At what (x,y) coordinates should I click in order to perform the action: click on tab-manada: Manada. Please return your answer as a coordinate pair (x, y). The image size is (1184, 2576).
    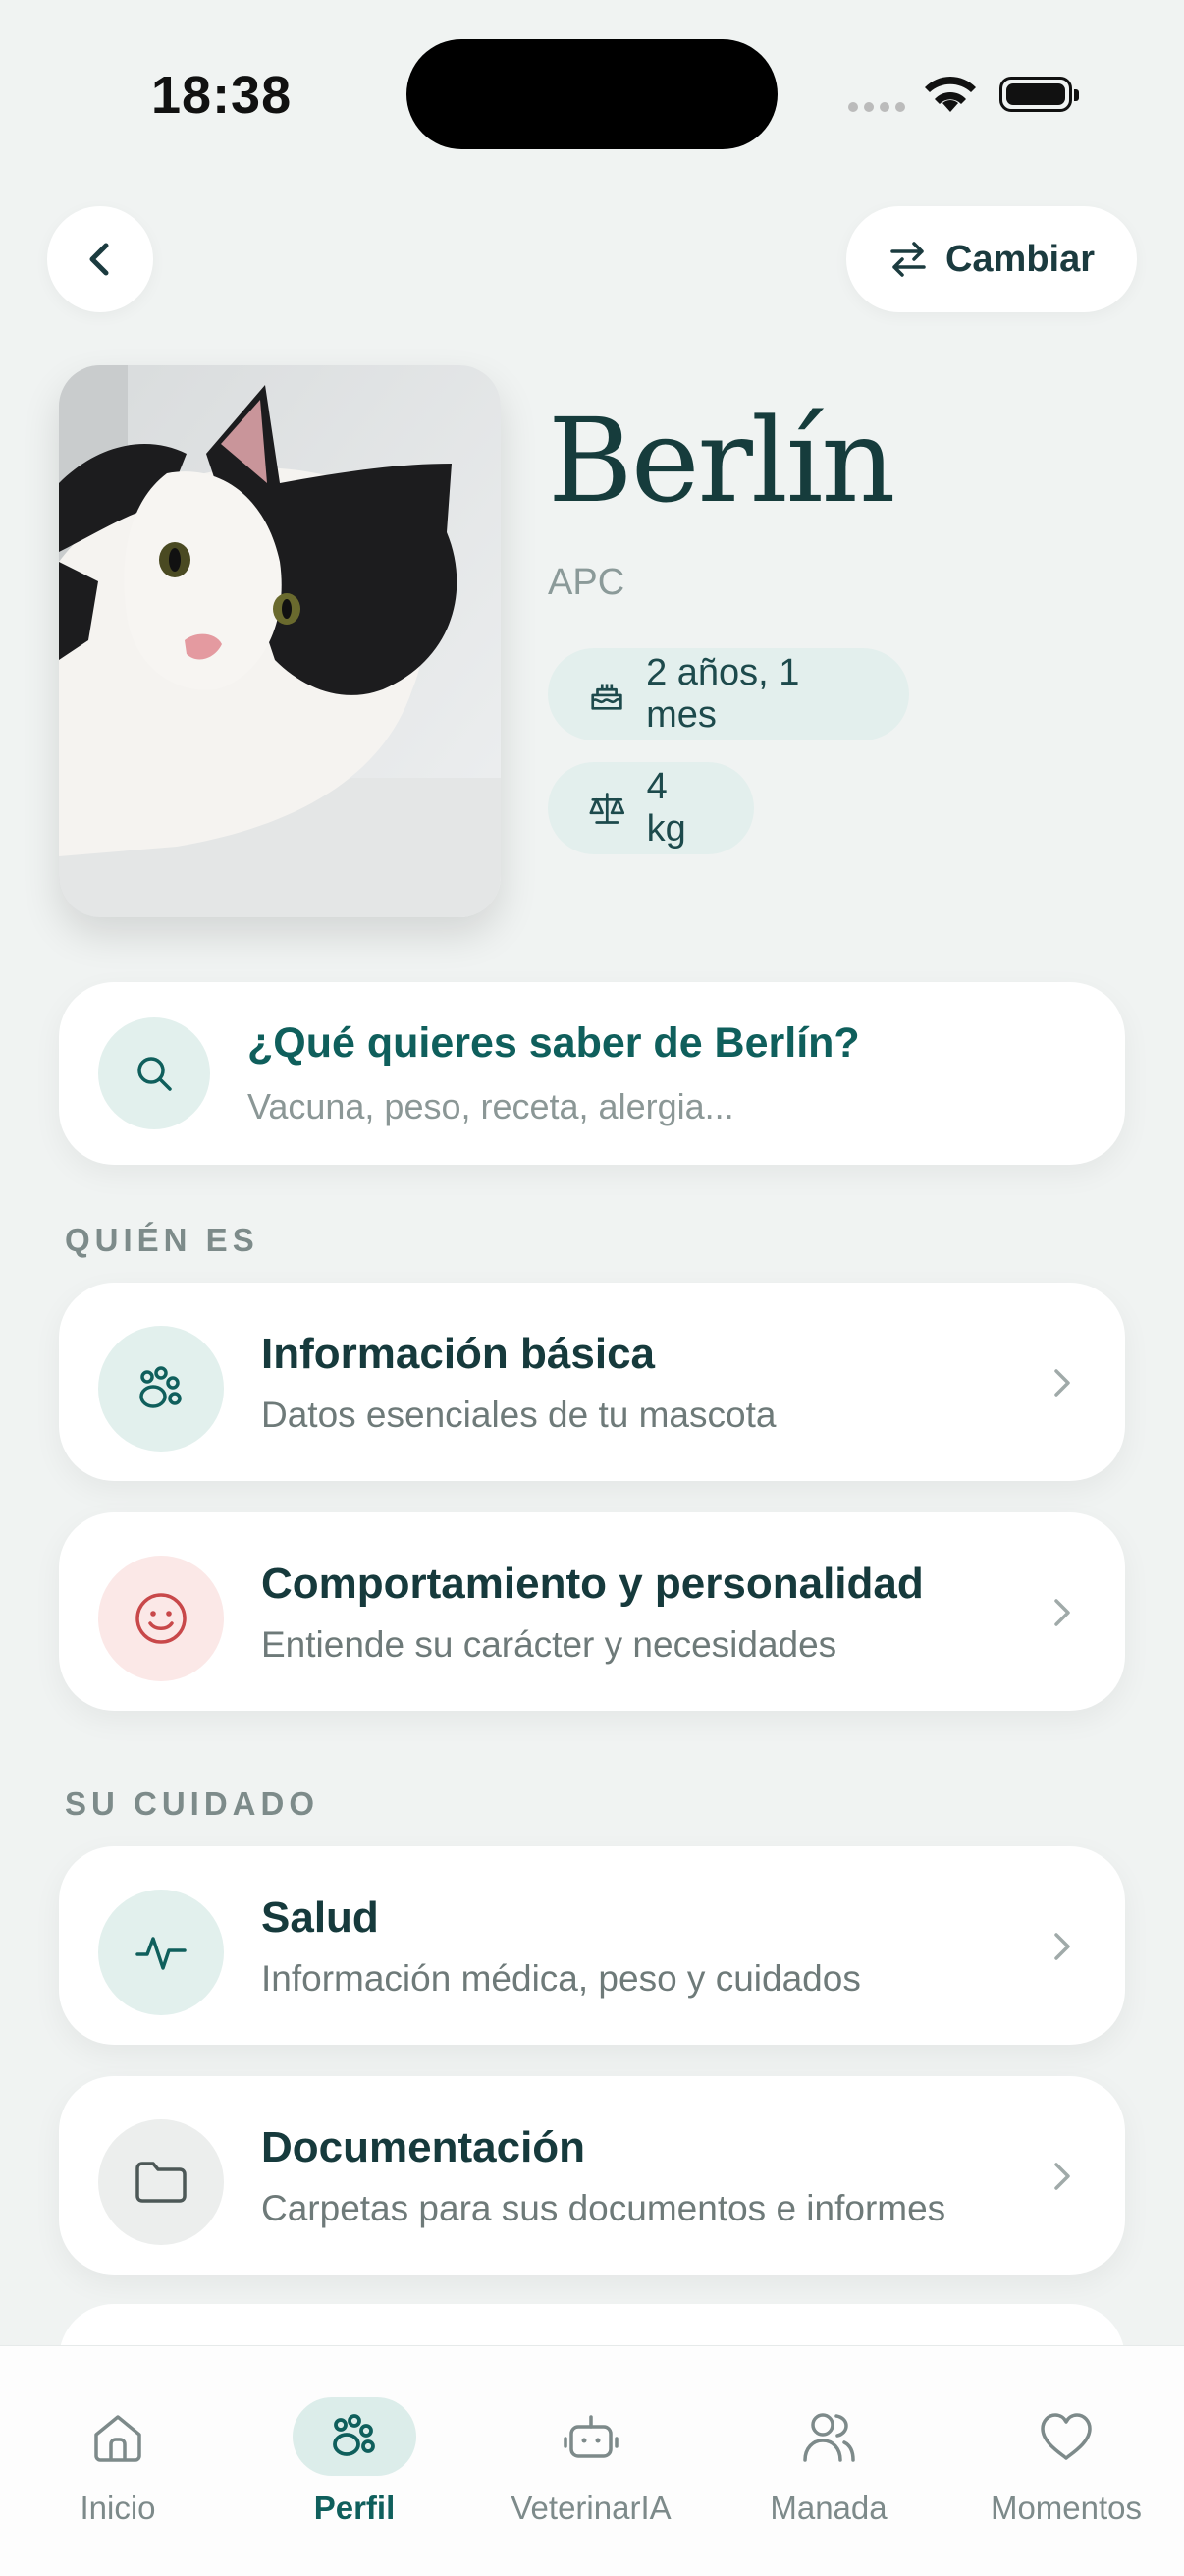
    Looking at the image, I should click on (828, 2462).